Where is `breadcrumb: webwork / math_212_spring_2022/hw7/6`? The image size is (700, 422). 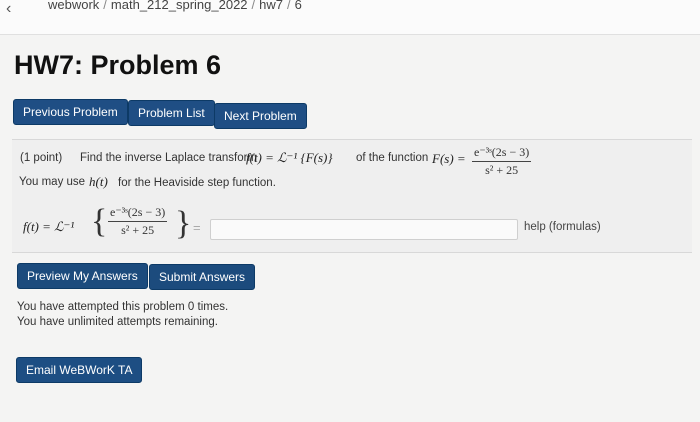
breadcrumb: webwork / math_212_spring_2022/hw7/6 is located at coordinates (175, 6).